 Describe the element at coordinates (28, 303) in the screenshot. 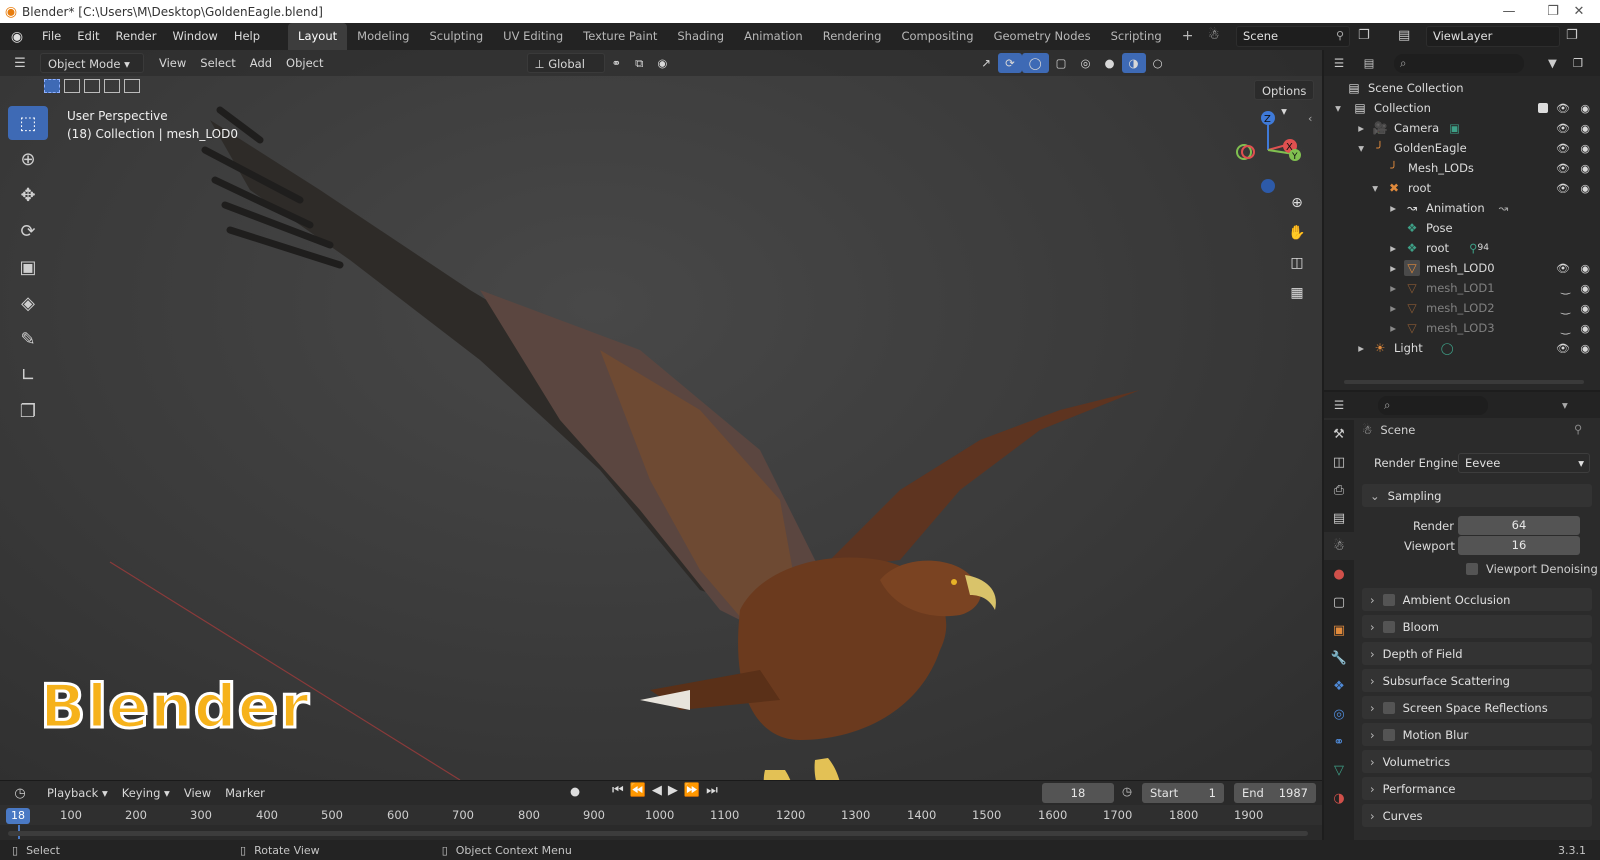

I see `transform-tool-icon: ◈` at that location.